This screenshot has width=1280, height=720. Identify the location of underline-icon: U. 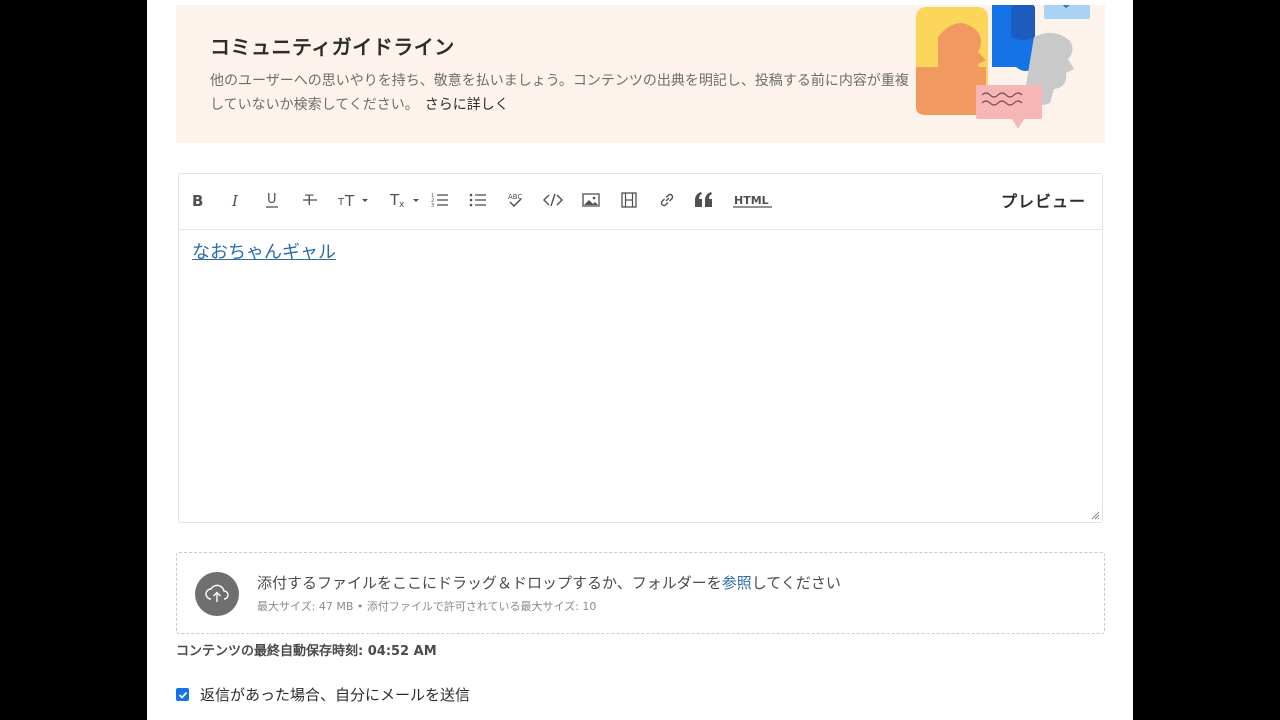
(272, 200).